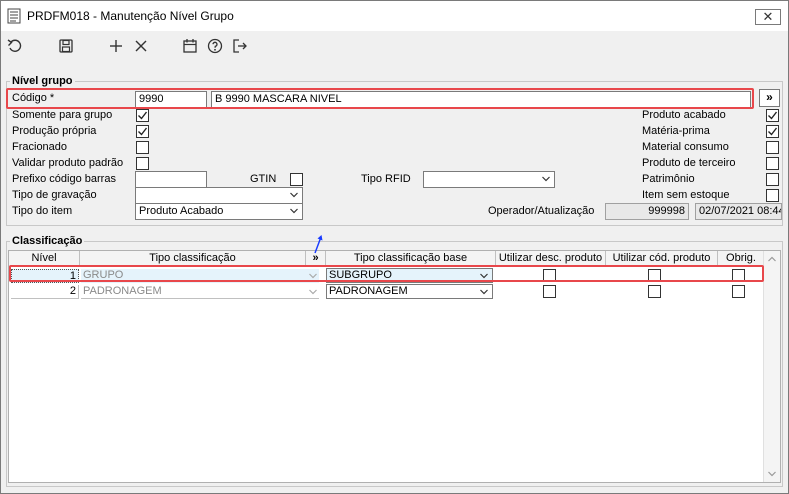 The image size is (789, 494). What do you see at coordinates (62, 115) in the screenshot?
I see `somente-grupo-label: Somente para grupo` at bounding box center [62, 115].